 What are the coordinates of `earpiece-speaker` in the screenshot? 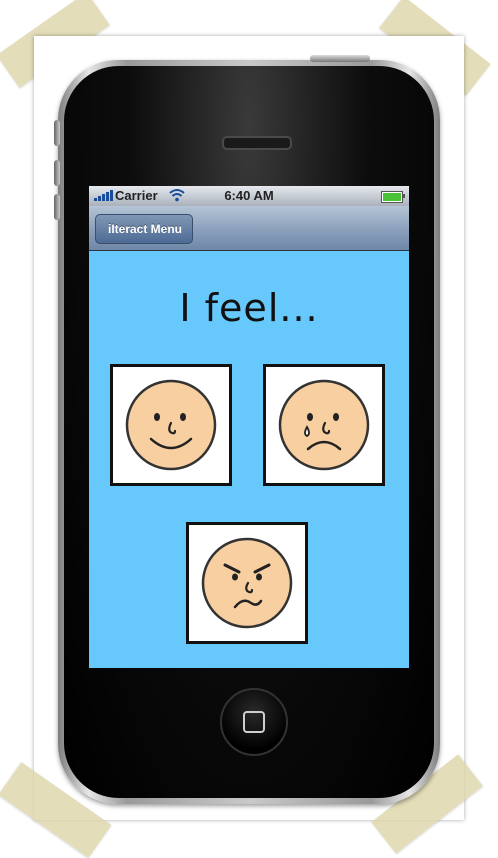 It's located at (257, 143).